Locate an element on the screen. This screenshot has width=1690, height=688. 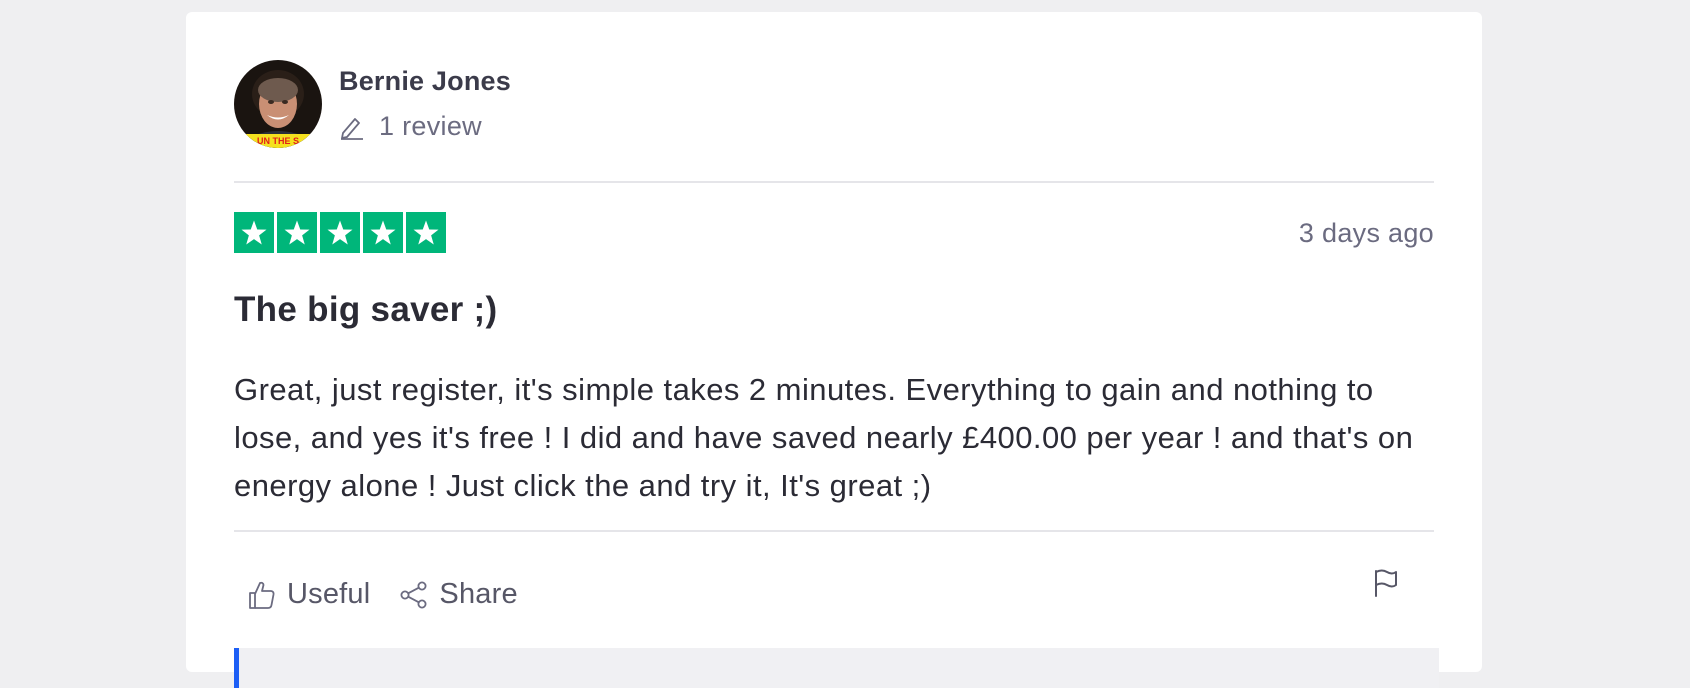
useful-label: Useful is located at coordinates (329, 594).